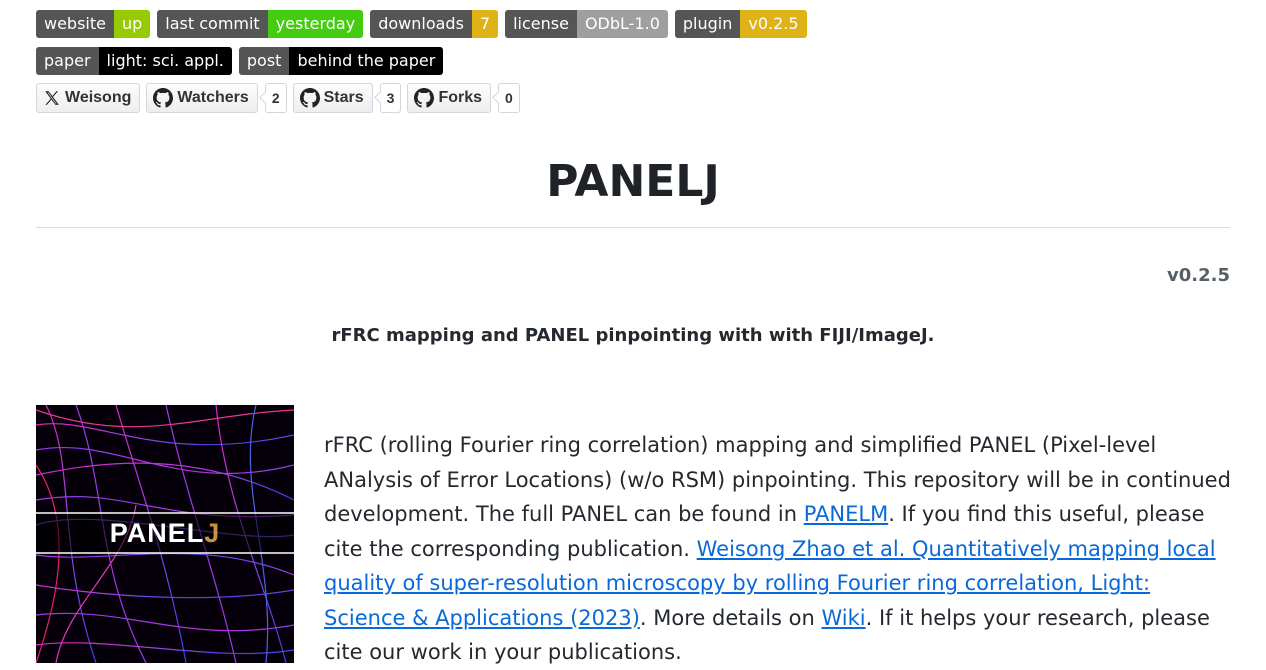 This screenshot has height=670, width=1266. Describe the element at coordinates (1198, 275) in the screenshot. I see `version-label: v0.2.5` at that location.